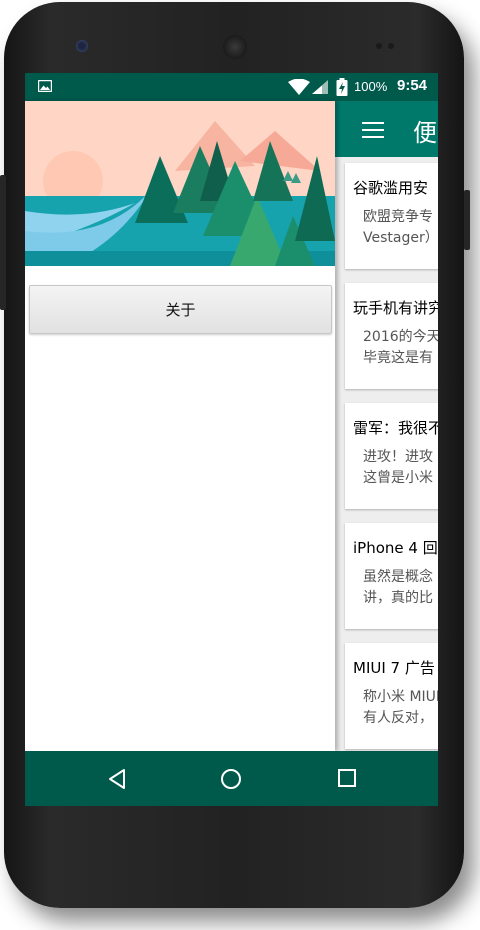 This screenshot has width=480, height=930. I want to click on volume-key, so click(3, 242).